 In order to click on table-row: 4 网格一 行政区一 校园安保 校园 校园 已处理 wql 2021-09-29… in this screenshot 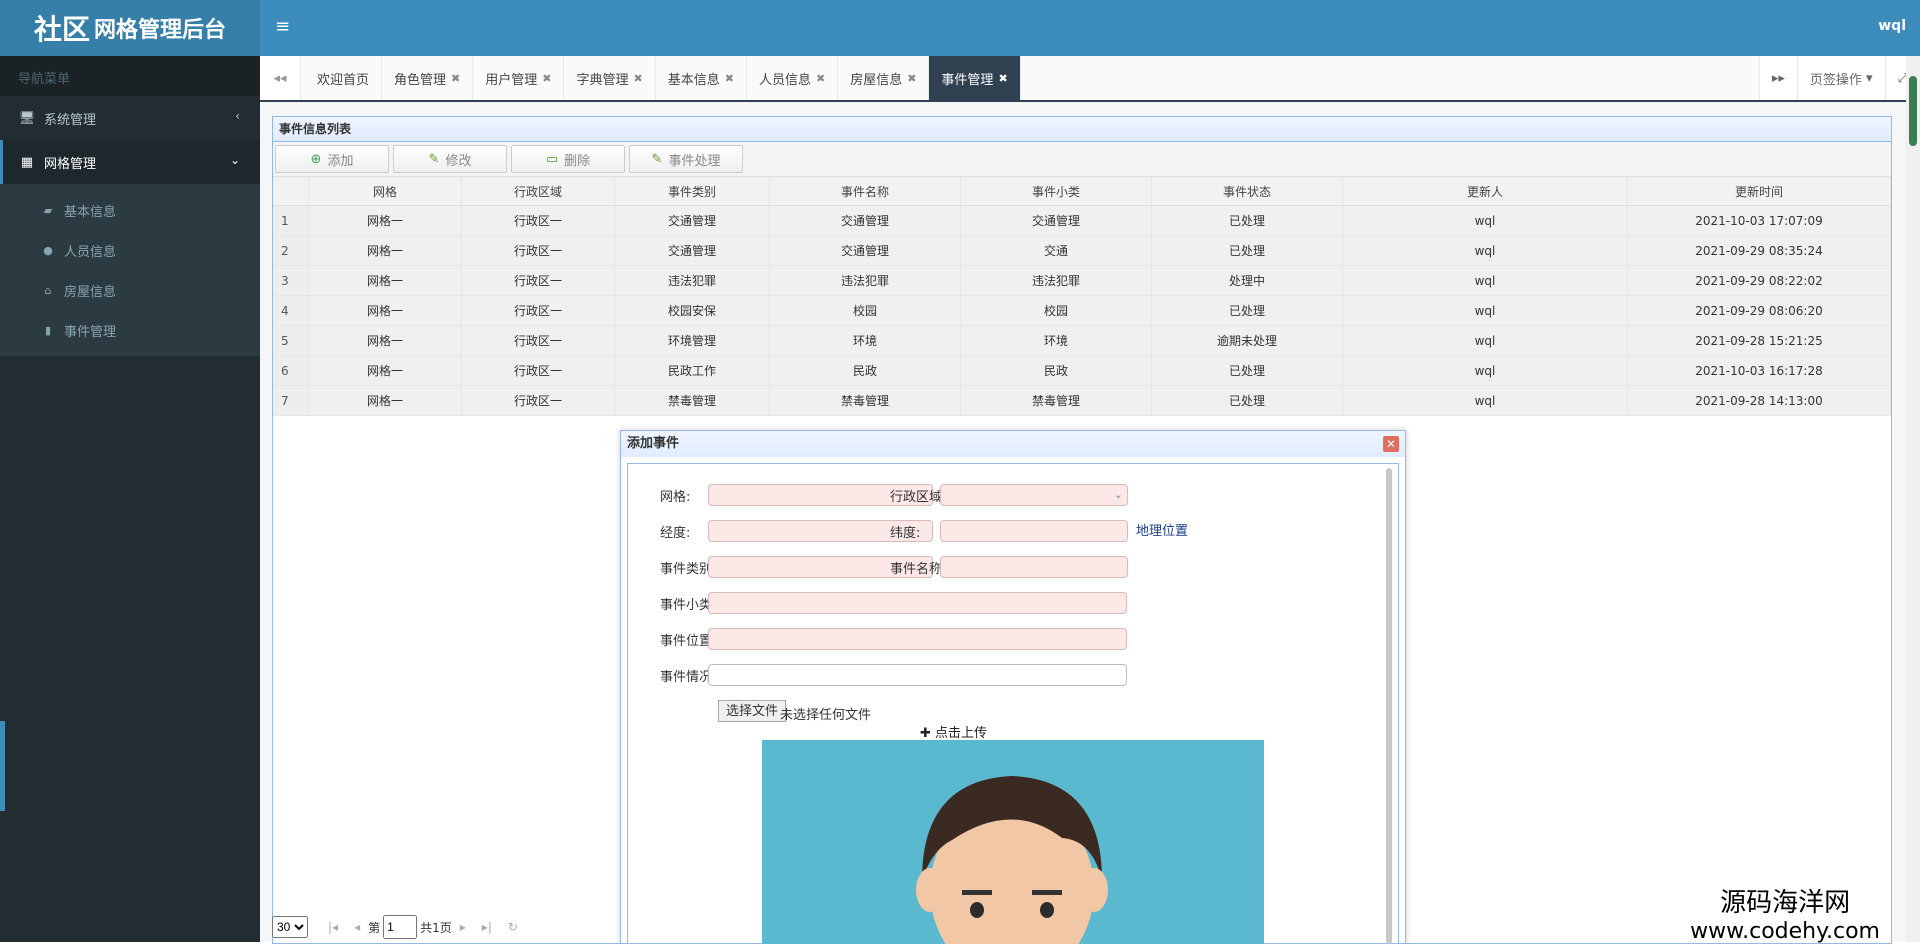, I will do `click(1082, 310)`.